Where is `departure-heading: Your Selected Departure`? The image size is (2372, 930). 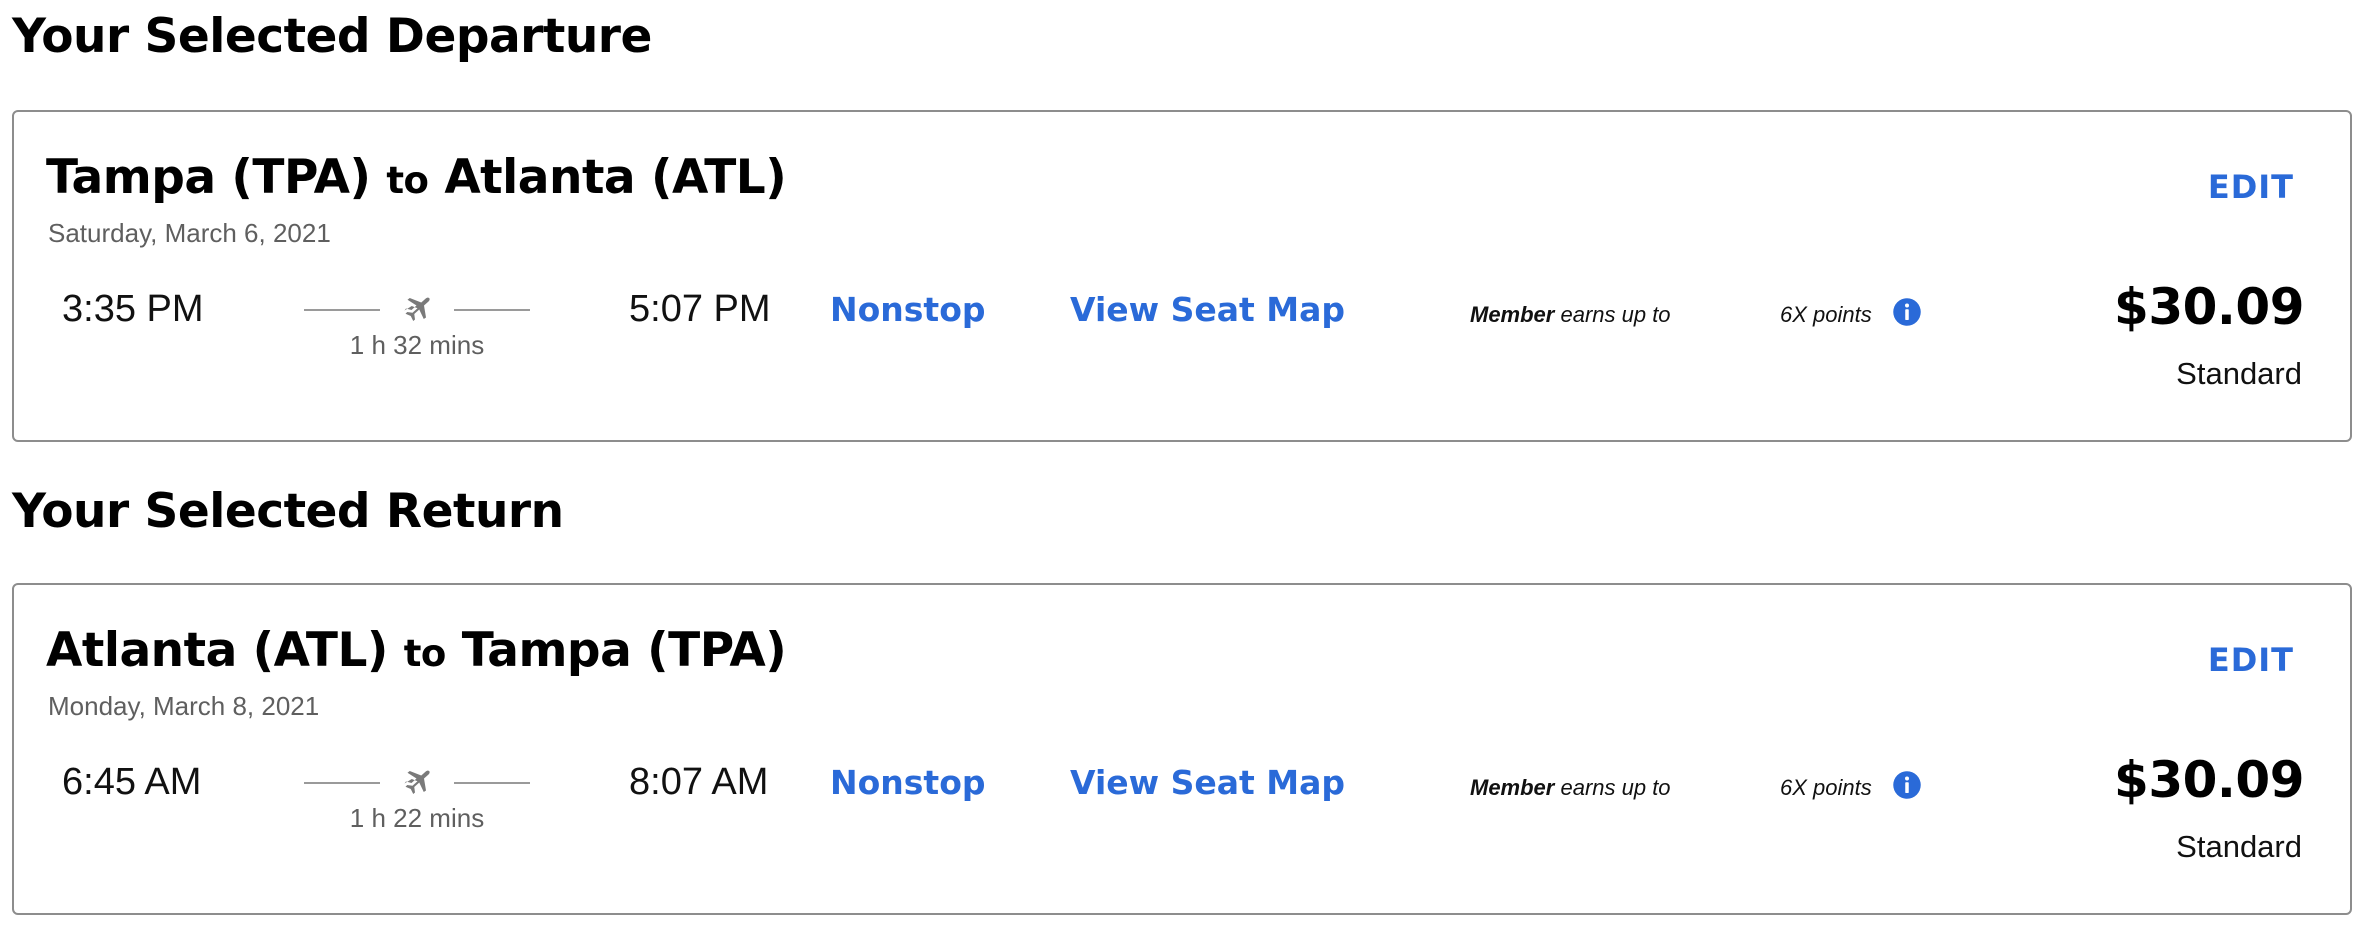 departure-heading: Your Selected Departure is located at coordinates (332, 36).